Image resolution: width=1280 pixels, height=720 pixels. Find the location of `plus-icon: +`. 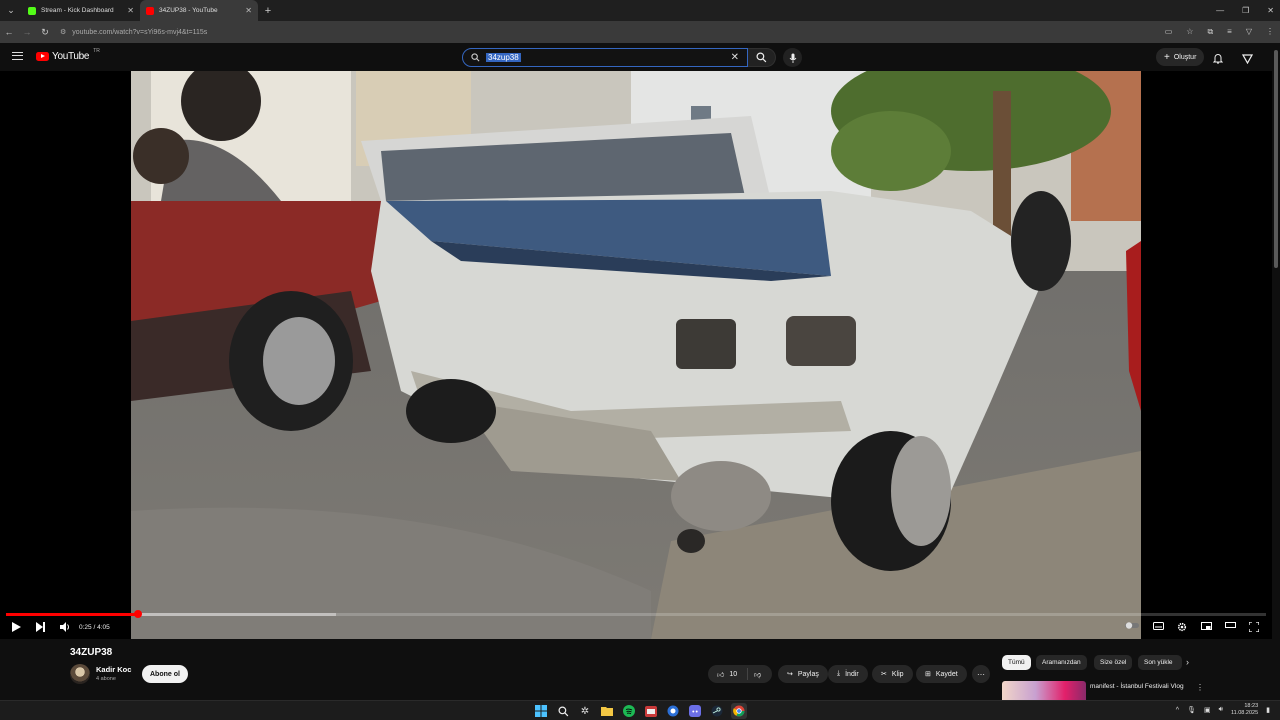

plus-icon: + is located at coordinates (1167, 57).